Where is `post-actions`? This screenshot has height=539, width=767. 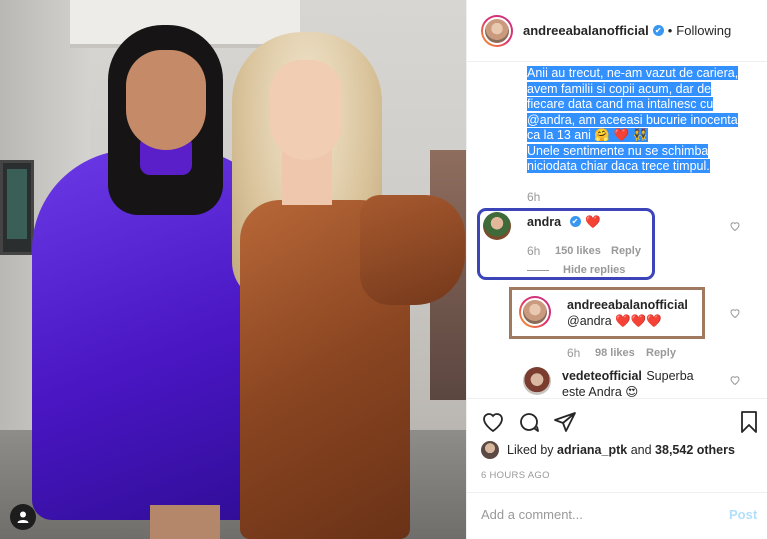
post-actions is located at coordinates (621, 422).